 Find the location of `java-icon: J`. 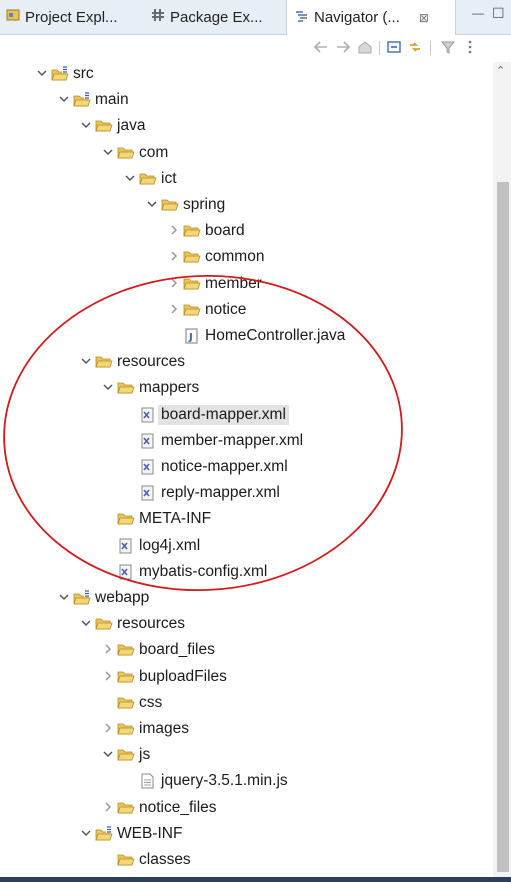

java-icon: J is located at coordinates (192, 336).